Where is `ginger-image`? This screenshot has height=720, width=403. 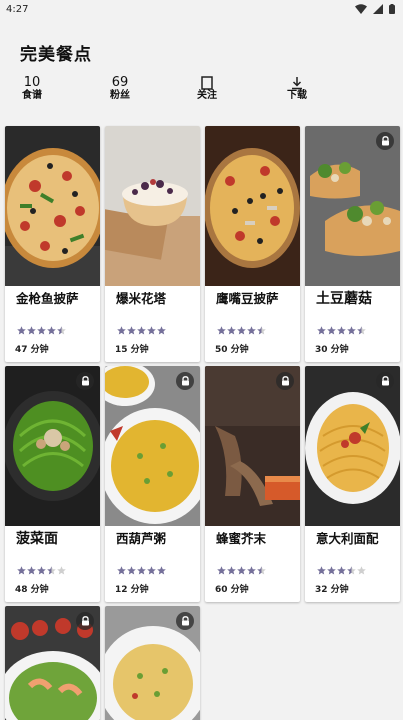 ginger-image is located at coordinates (252, 446).